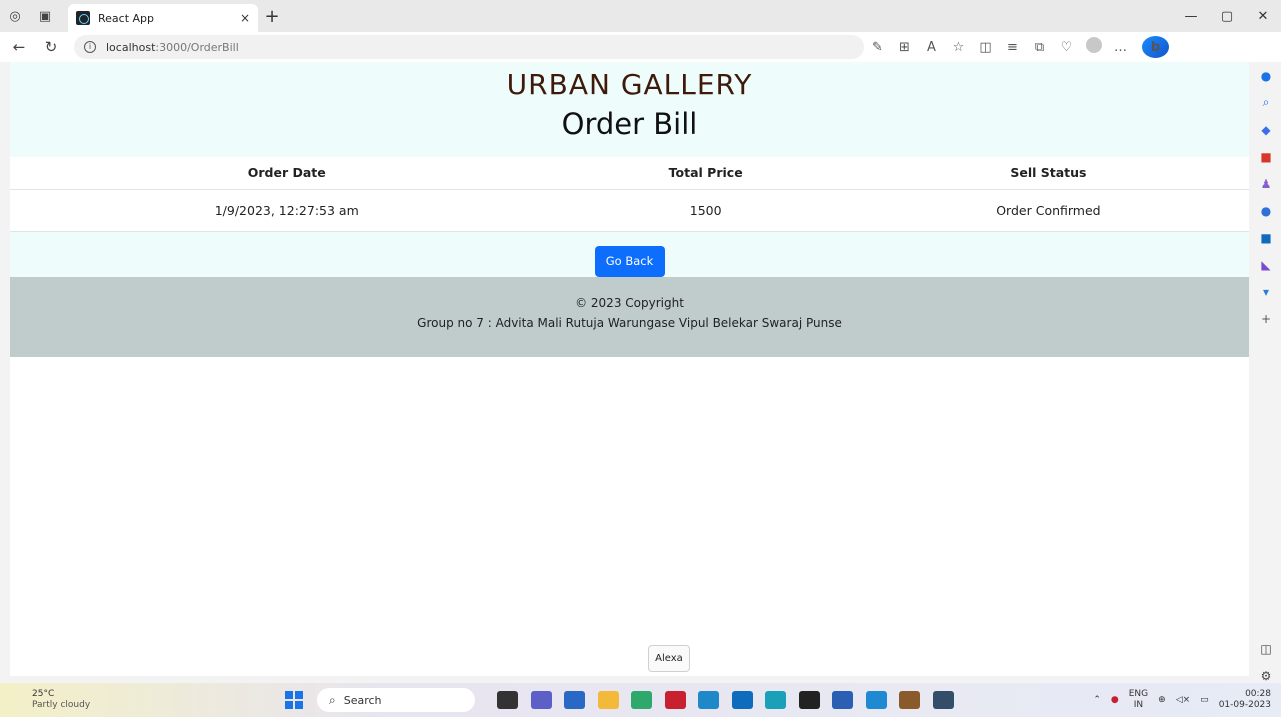 The image size is (1281, 717). I want to click on system-tray: ⌃ ● ENG IN ⊕ ◁× ▭ 00:28 01-09-2023, so click(1187, 700).